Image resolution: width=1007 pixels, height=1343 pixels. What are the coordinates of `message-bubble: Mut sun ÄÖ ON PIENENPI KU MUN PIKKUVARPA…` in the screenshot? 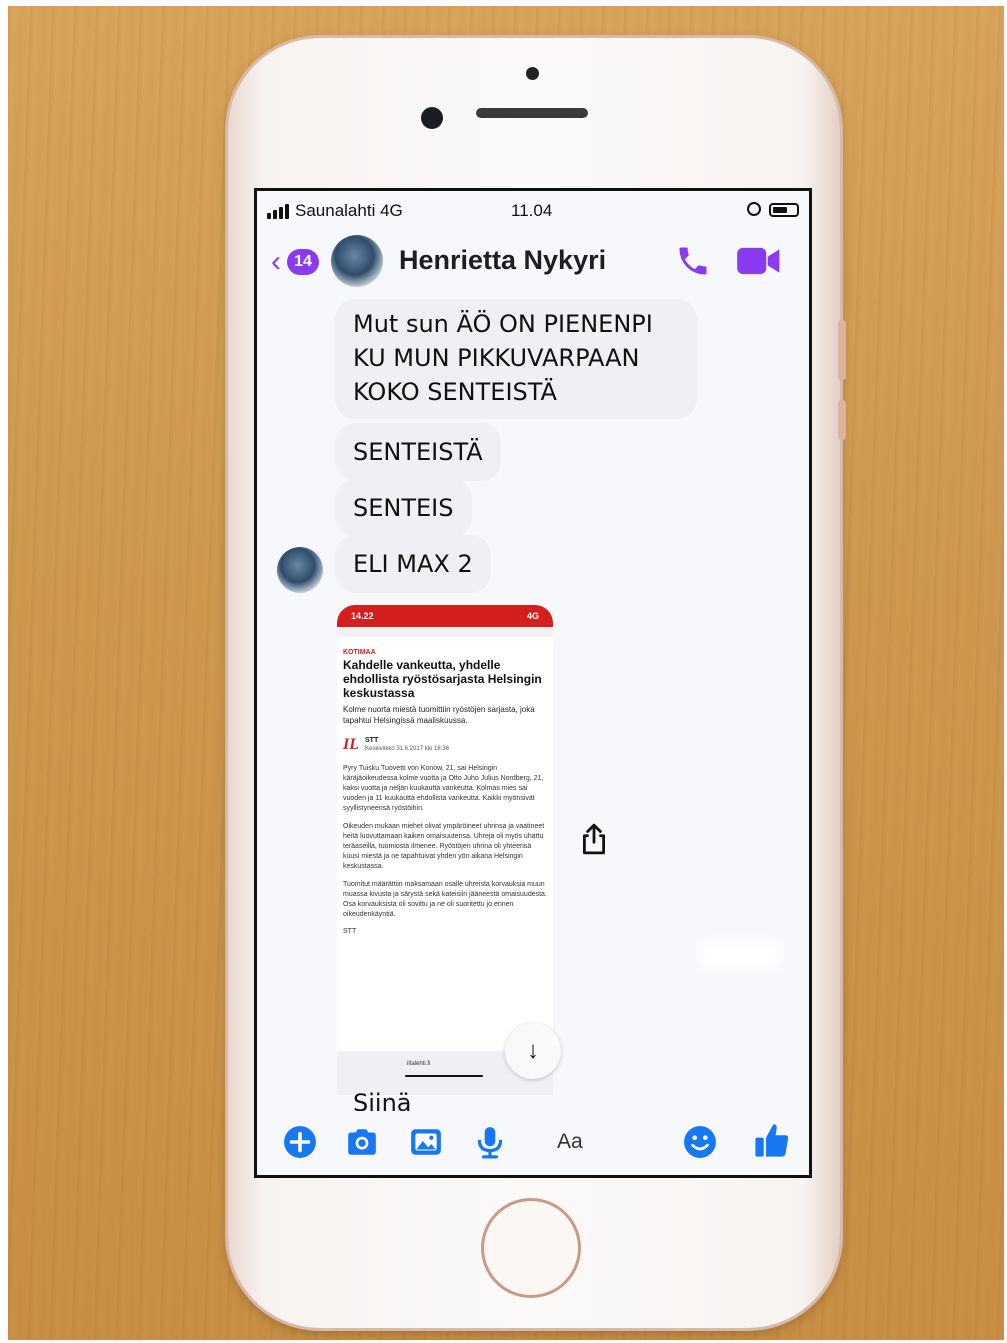 It's located at (516, 359).